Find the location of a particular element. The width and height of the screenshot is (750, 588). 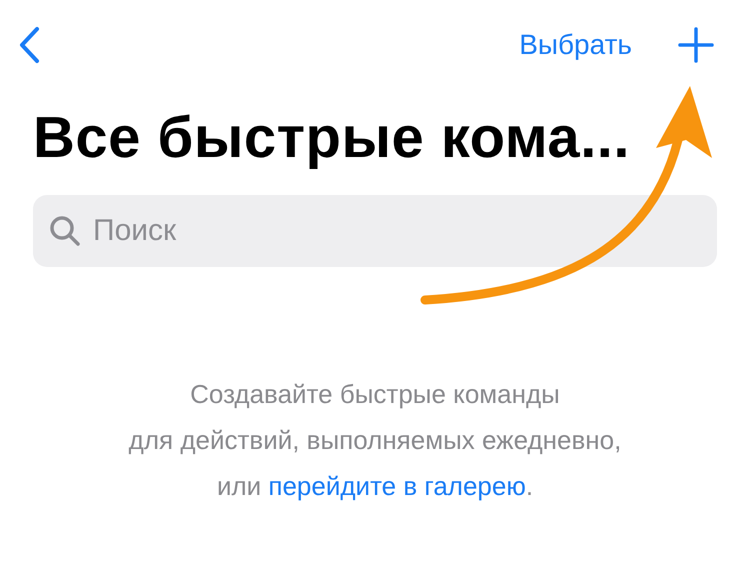

gallery-link: перейдите в галерею is located at coordinates (397, 486).